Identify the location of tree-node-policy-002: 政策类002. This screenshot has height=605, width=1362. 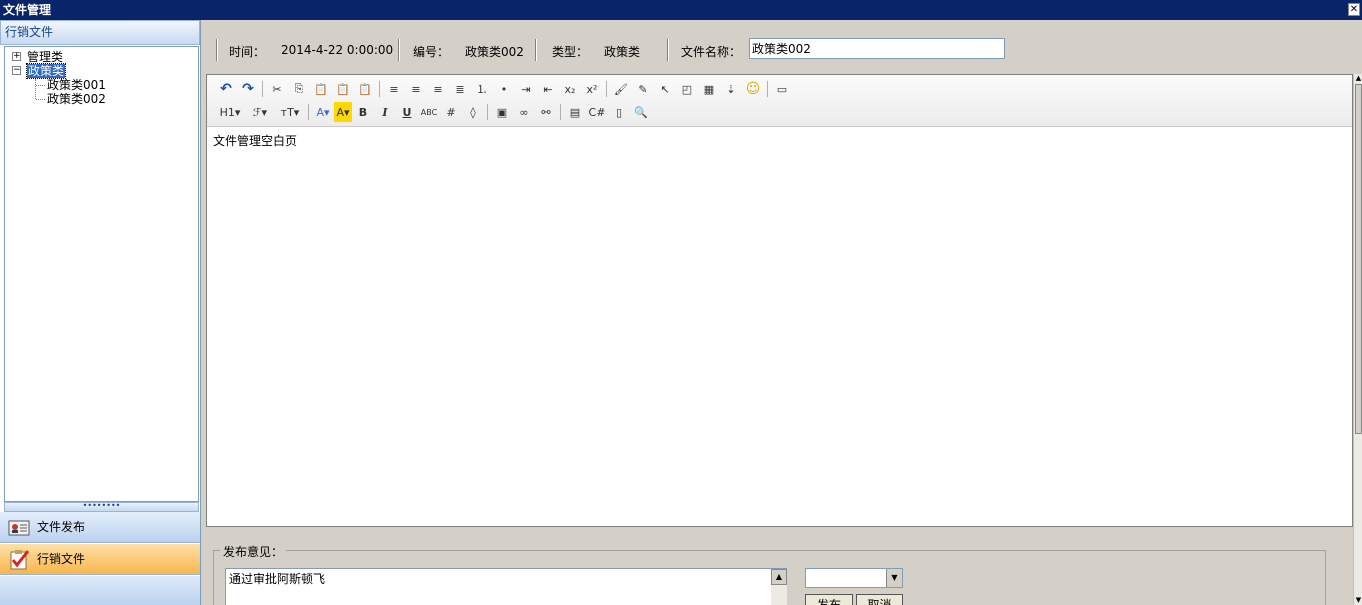
(101, 99).